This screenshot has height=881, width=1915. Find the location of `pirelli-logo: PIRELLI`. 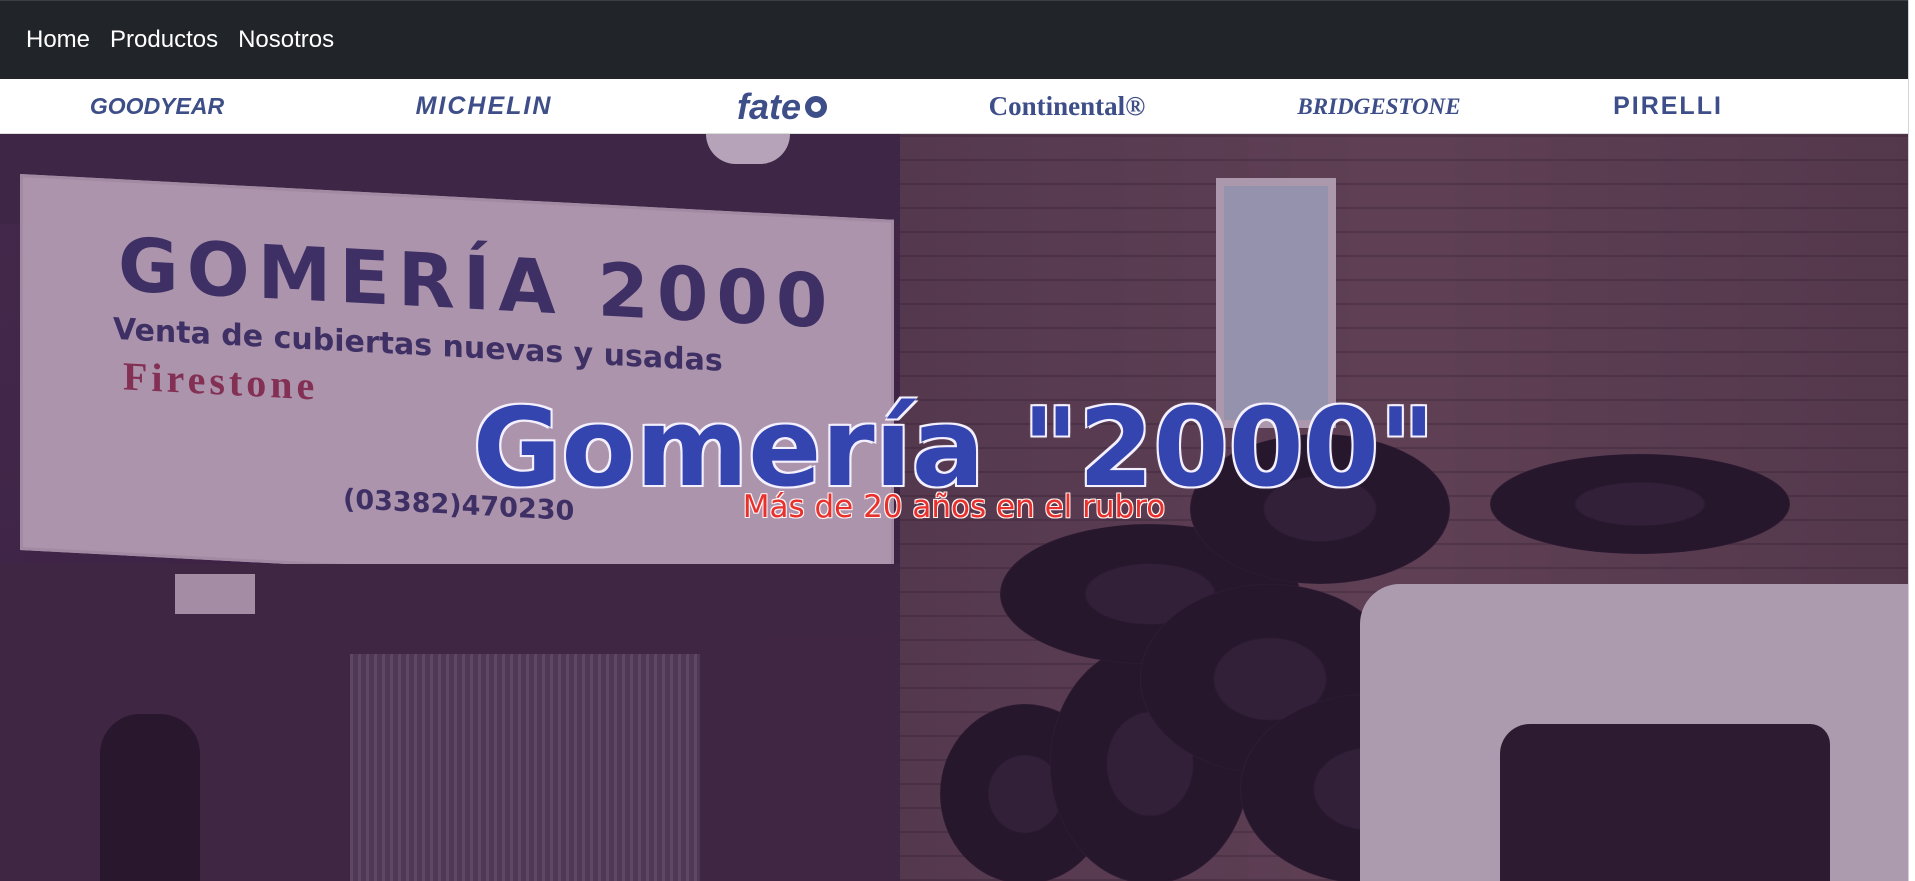

pirelli-logo: PIRELLI is located at coordinates (1668, 106).